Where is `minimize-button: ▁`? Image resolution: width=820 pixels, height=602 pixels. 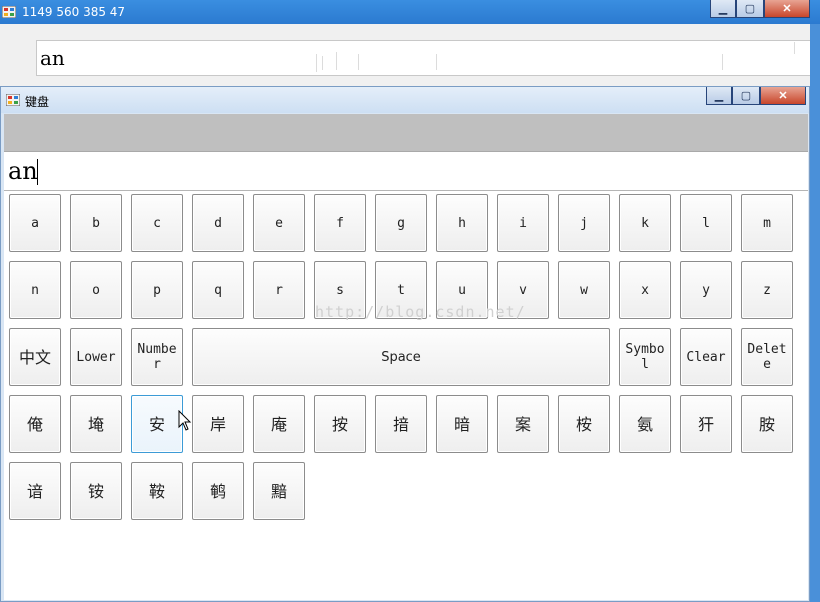
minimize-button: ▁ is located at coordinates (723, 9).